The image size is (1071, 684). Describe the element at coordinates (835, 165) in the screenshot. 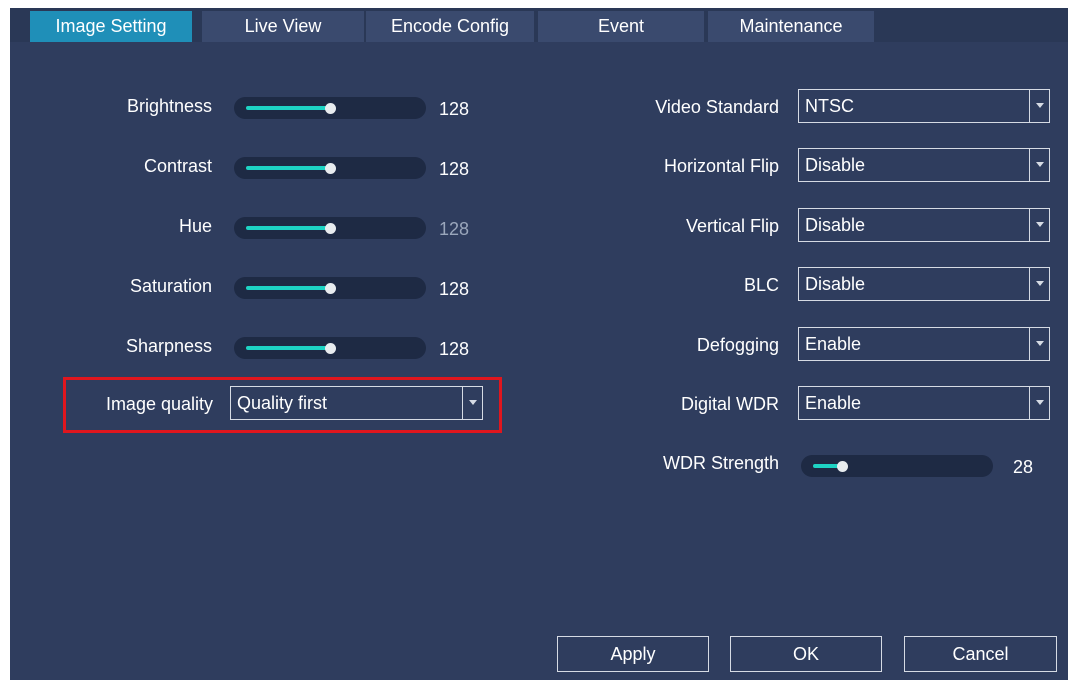

I see `horizontal-flip-value: Disable` at that location.